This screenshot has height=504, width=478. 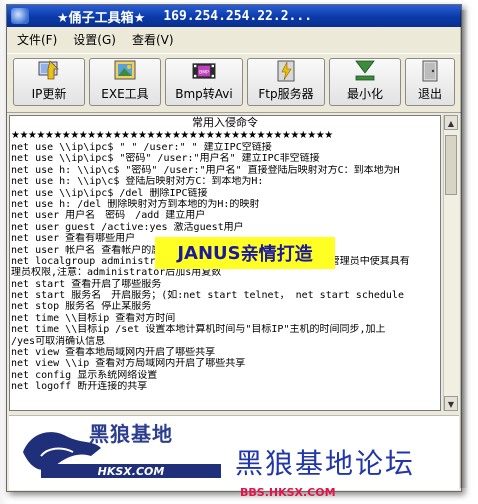 I want to click on janus-brand: JANUS, so click(x=209, y=253).